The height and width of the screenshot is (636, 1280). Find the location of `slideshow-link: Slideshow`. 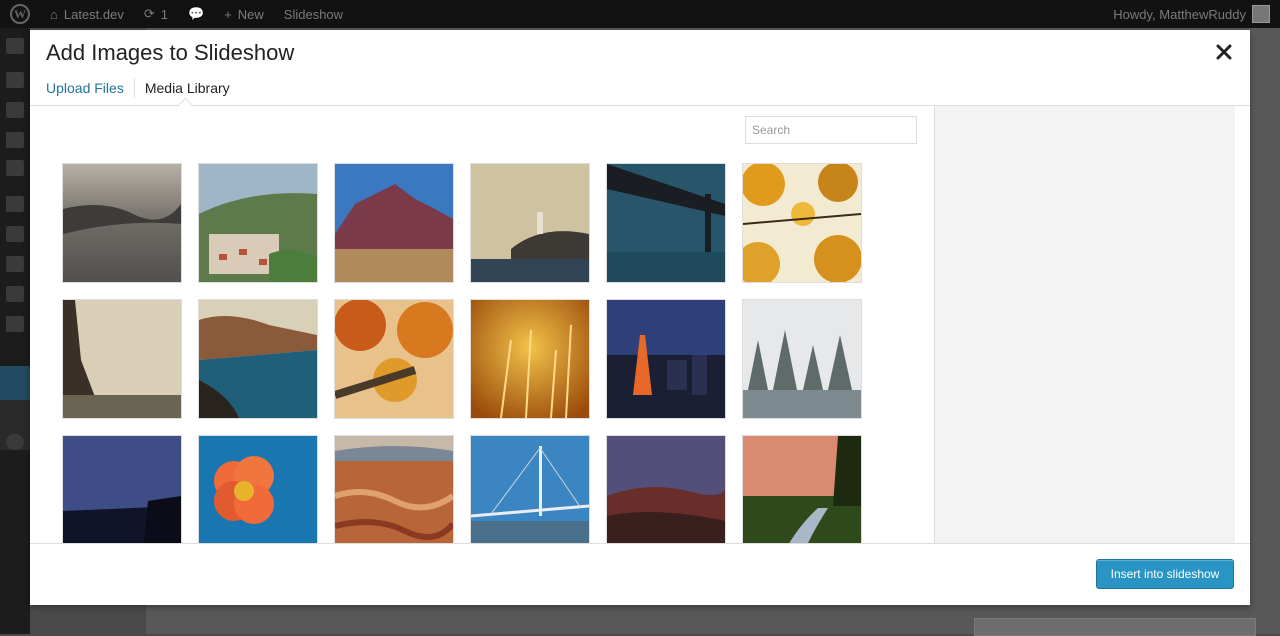

slideshow-link: Slideshow is located at coordinates (313, 14).